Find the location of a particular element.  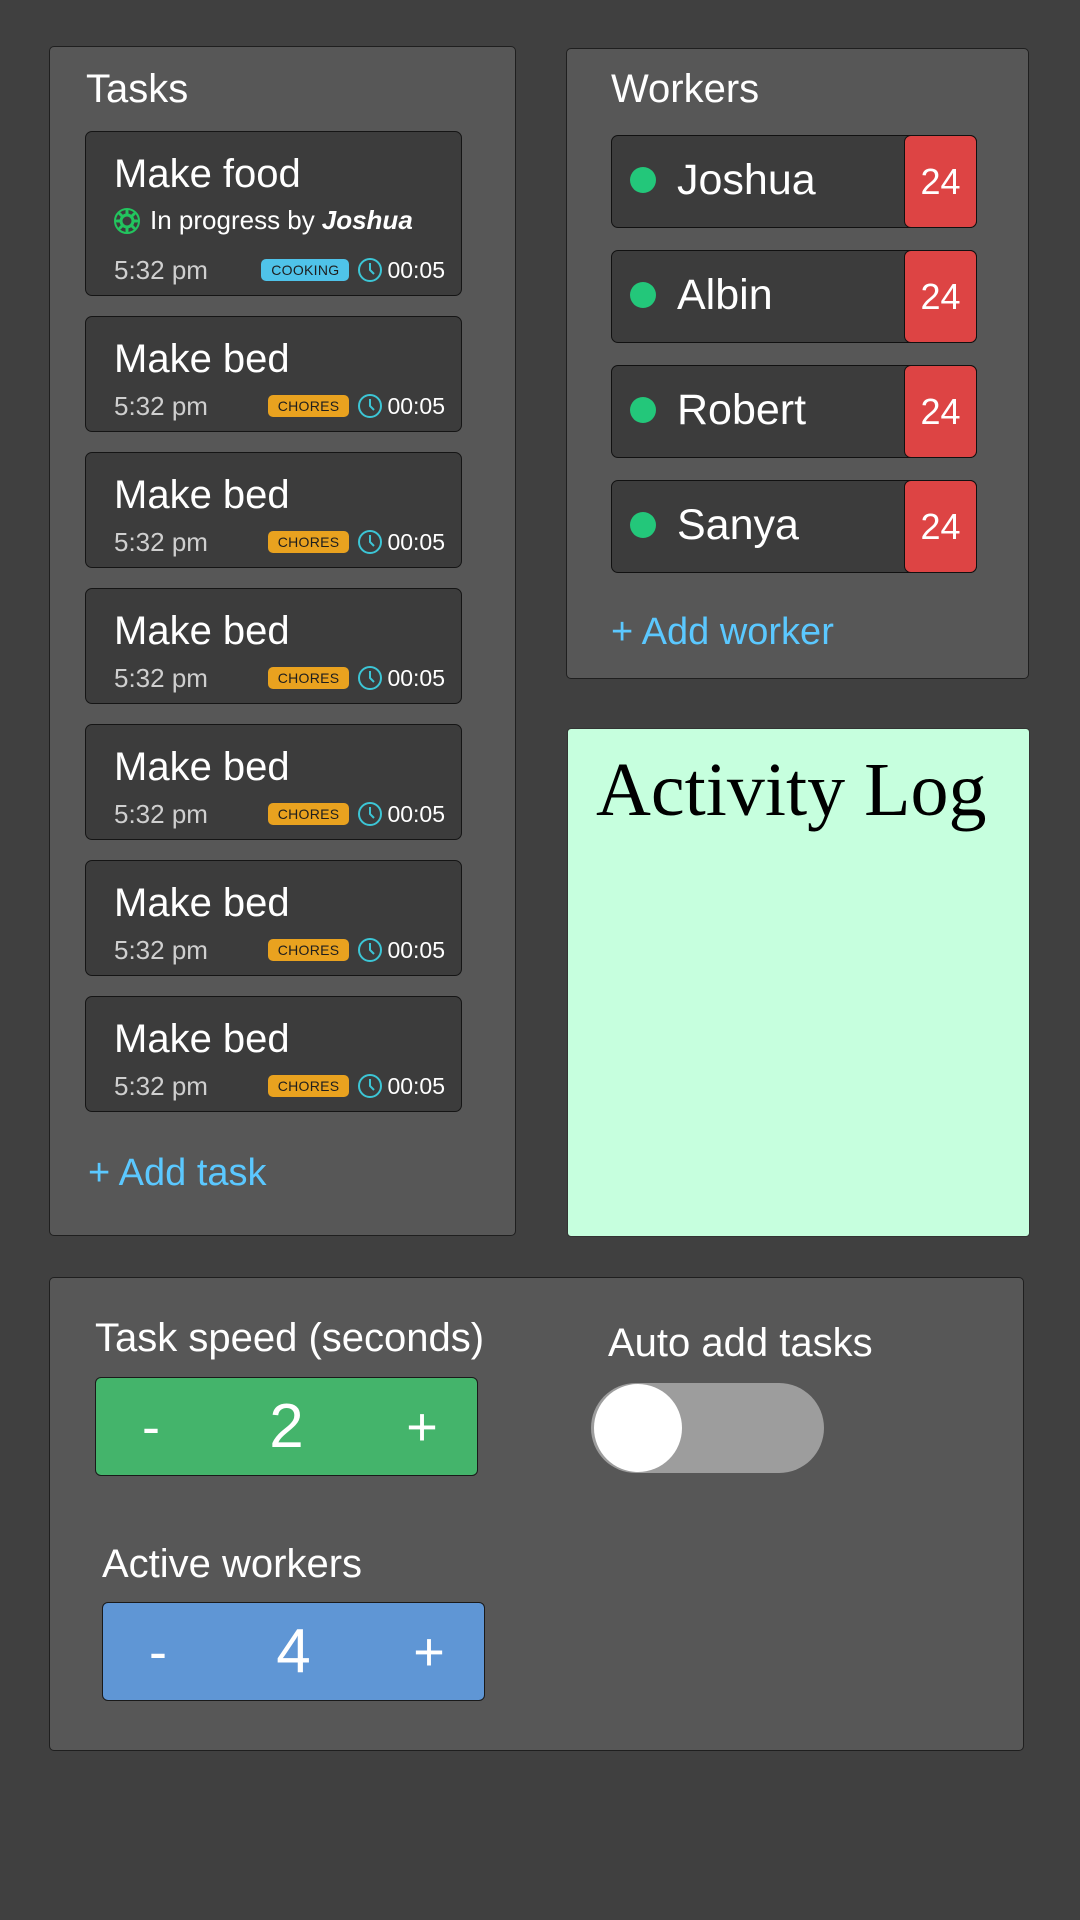

tasks-title: Tasks is located at coordinates (137, 89).